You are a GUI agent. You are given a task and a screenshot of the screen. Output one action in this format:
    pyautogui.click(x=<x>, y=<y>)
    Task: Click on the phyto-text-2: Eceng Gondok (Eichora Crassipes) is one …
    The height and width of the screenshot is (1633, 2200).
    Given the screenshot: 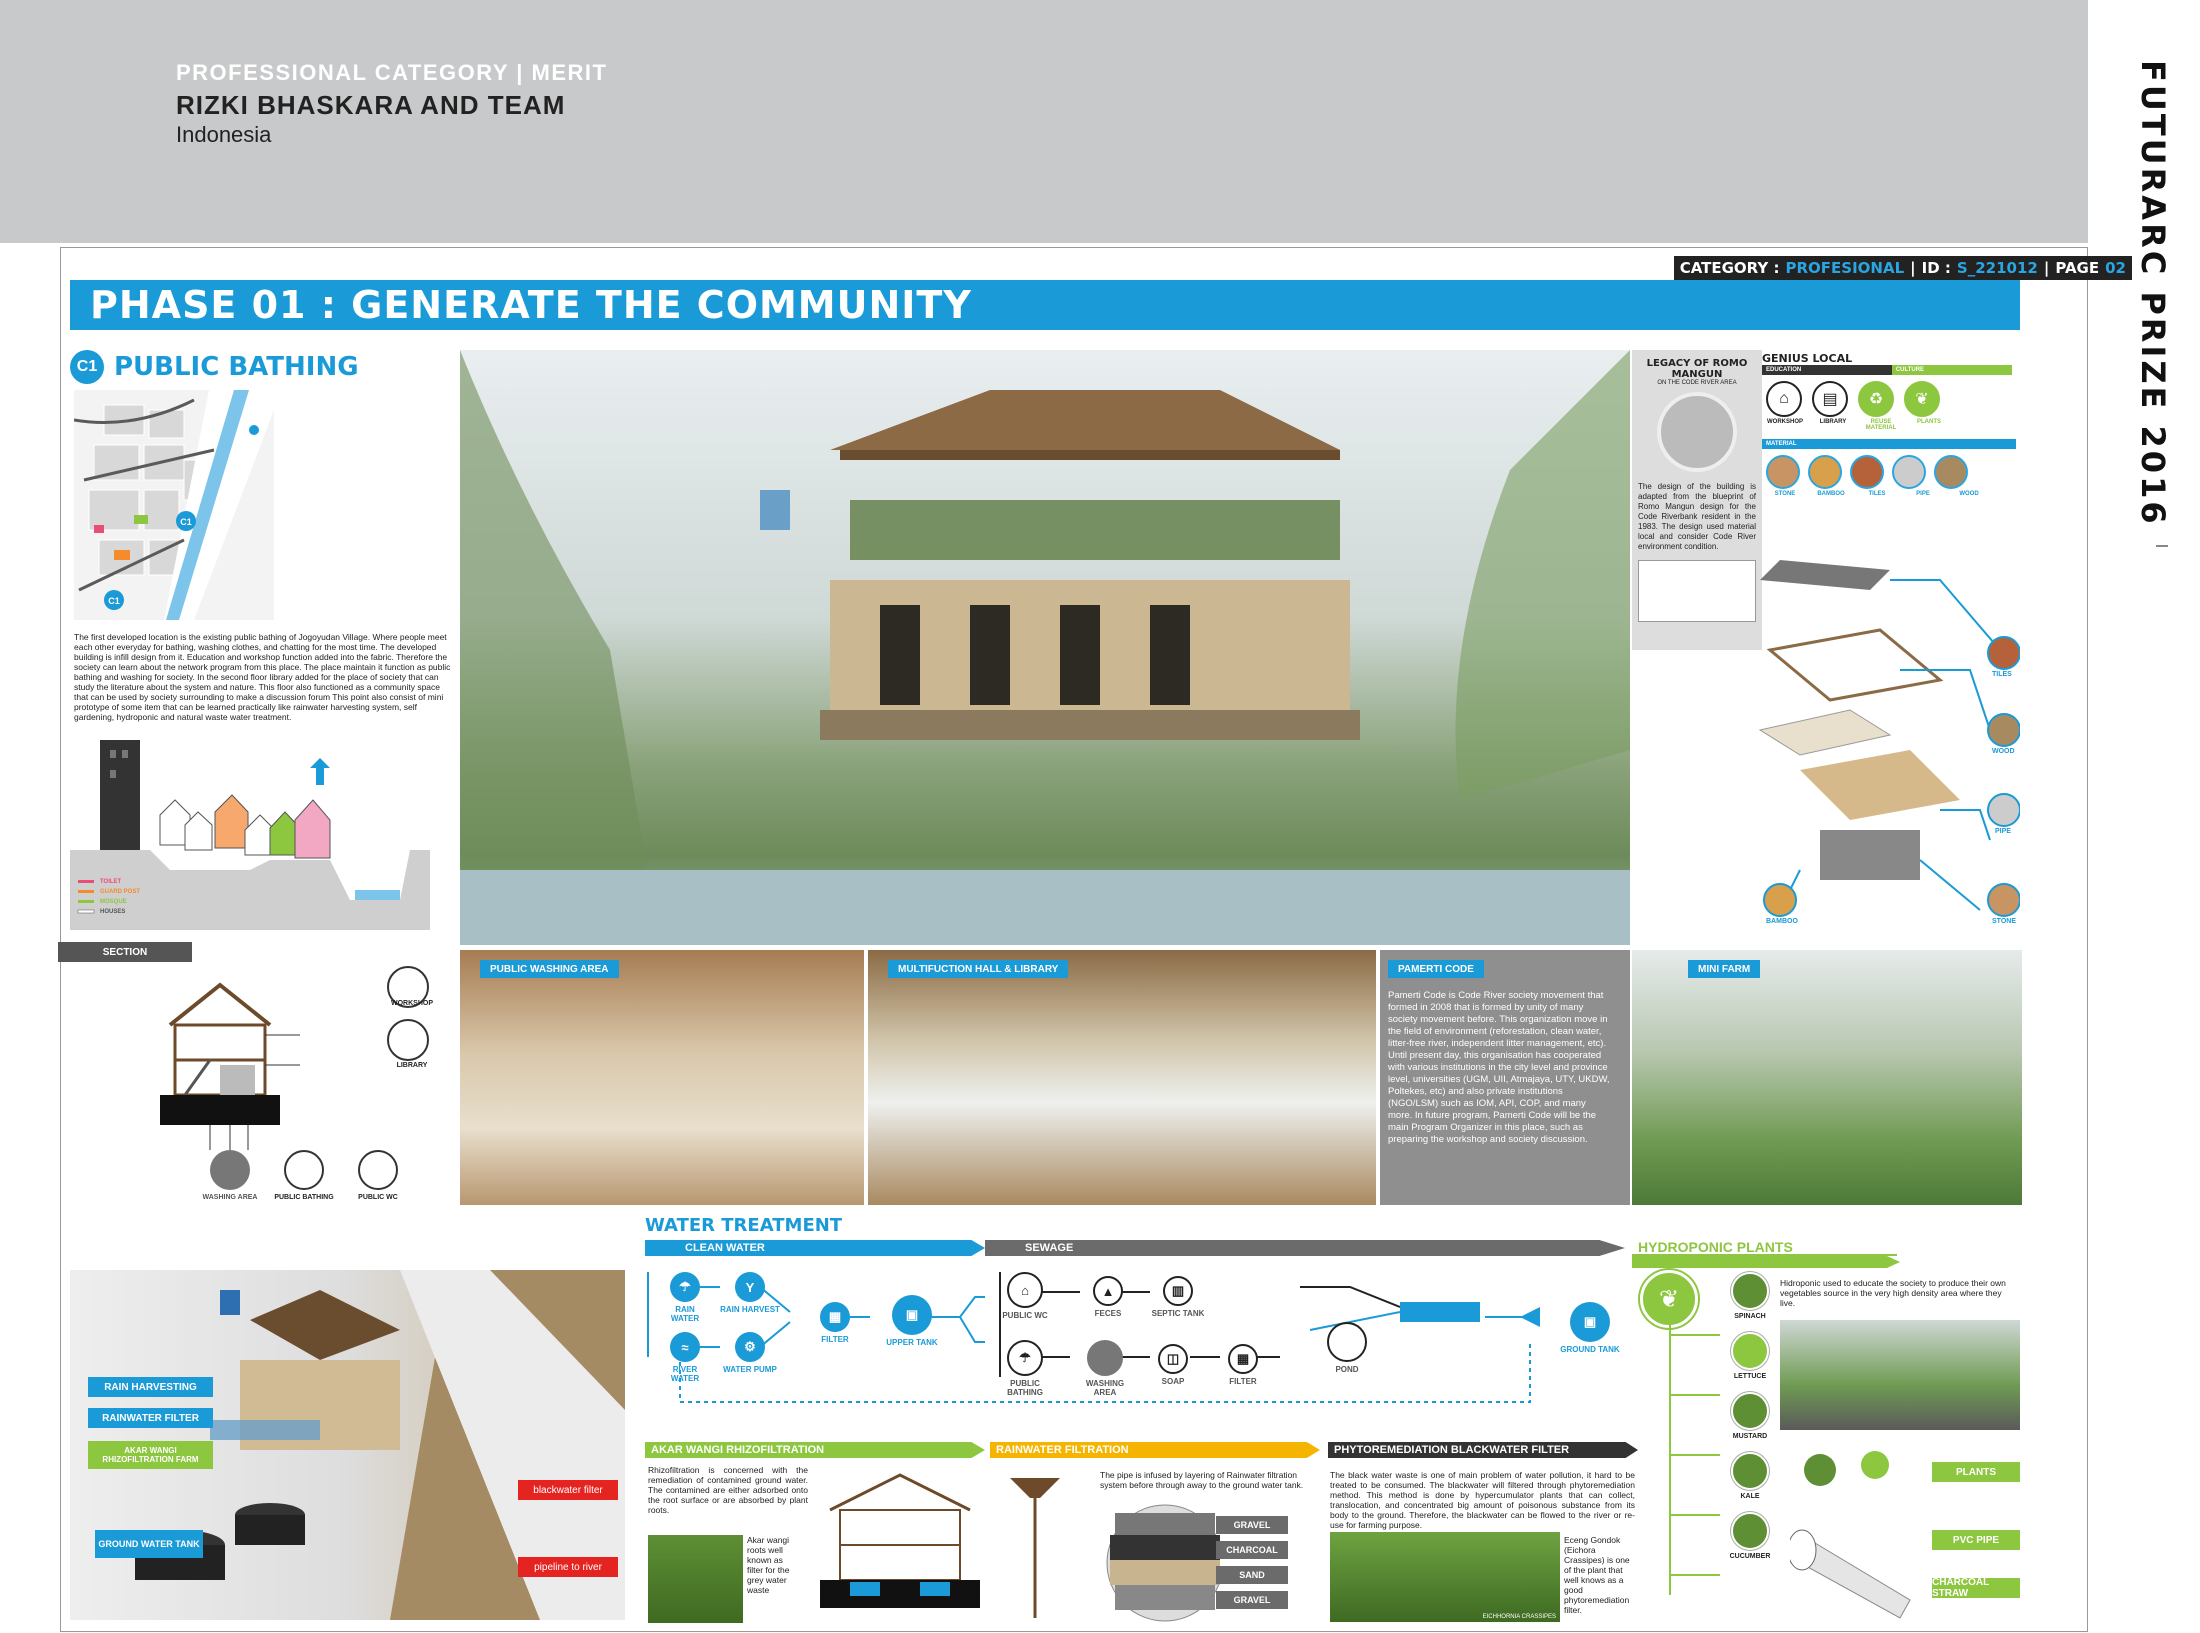 What is the action you would take?
    pyautogui.click(x=1597, y=1575)
    